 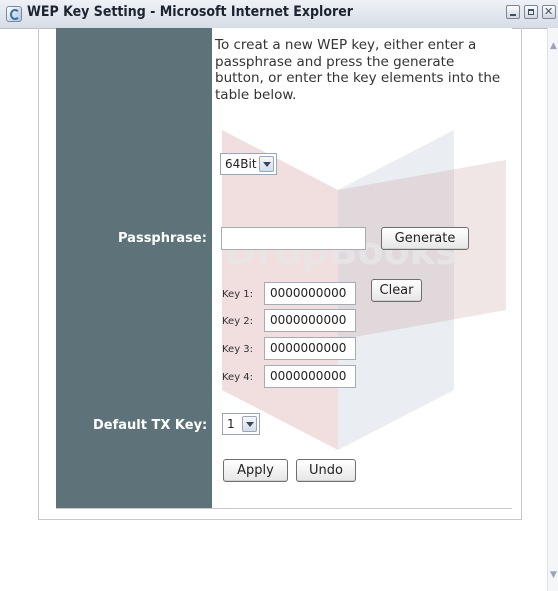 What do you see at coordinates (326, 470) in the screenshot?
I see `undo-button: Undo` at bounding box center [326, 470].